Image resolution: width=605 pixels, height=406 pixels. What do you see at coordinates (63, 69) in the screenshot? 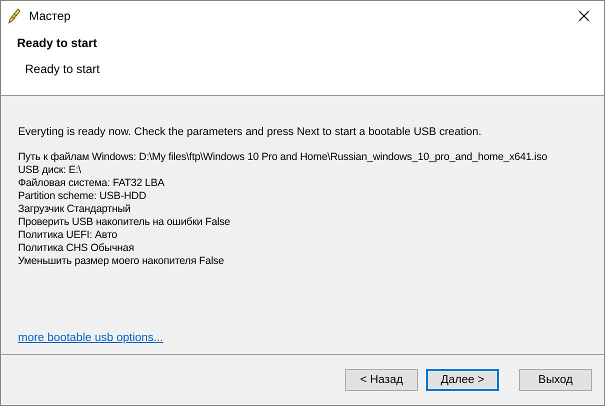
I see `page-subtitle: Ready to start` at bounding box center [63, 69].